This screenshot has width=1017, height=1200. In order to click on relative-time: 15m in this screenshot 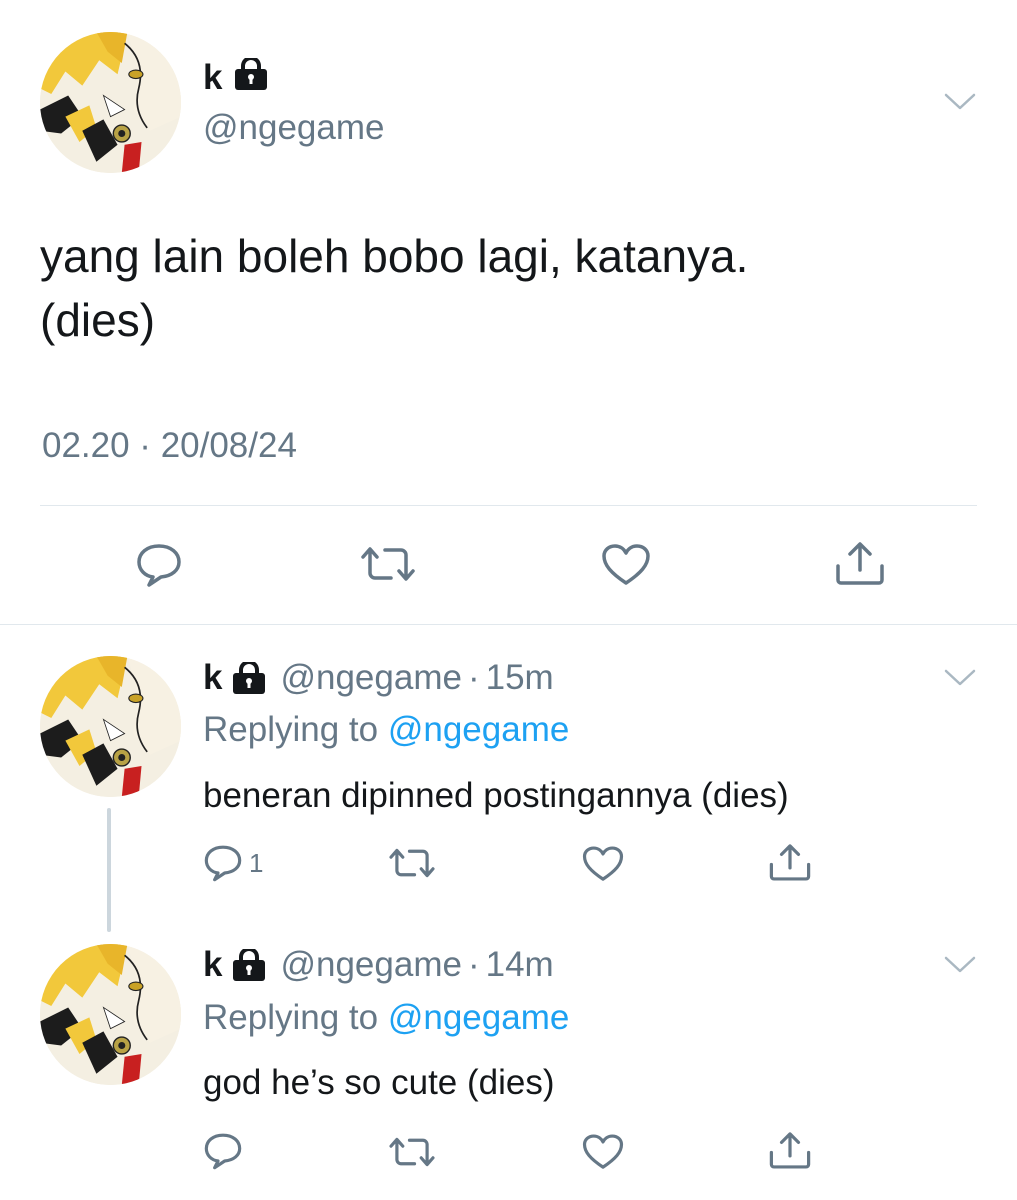, I will do `click(520, 677)`.